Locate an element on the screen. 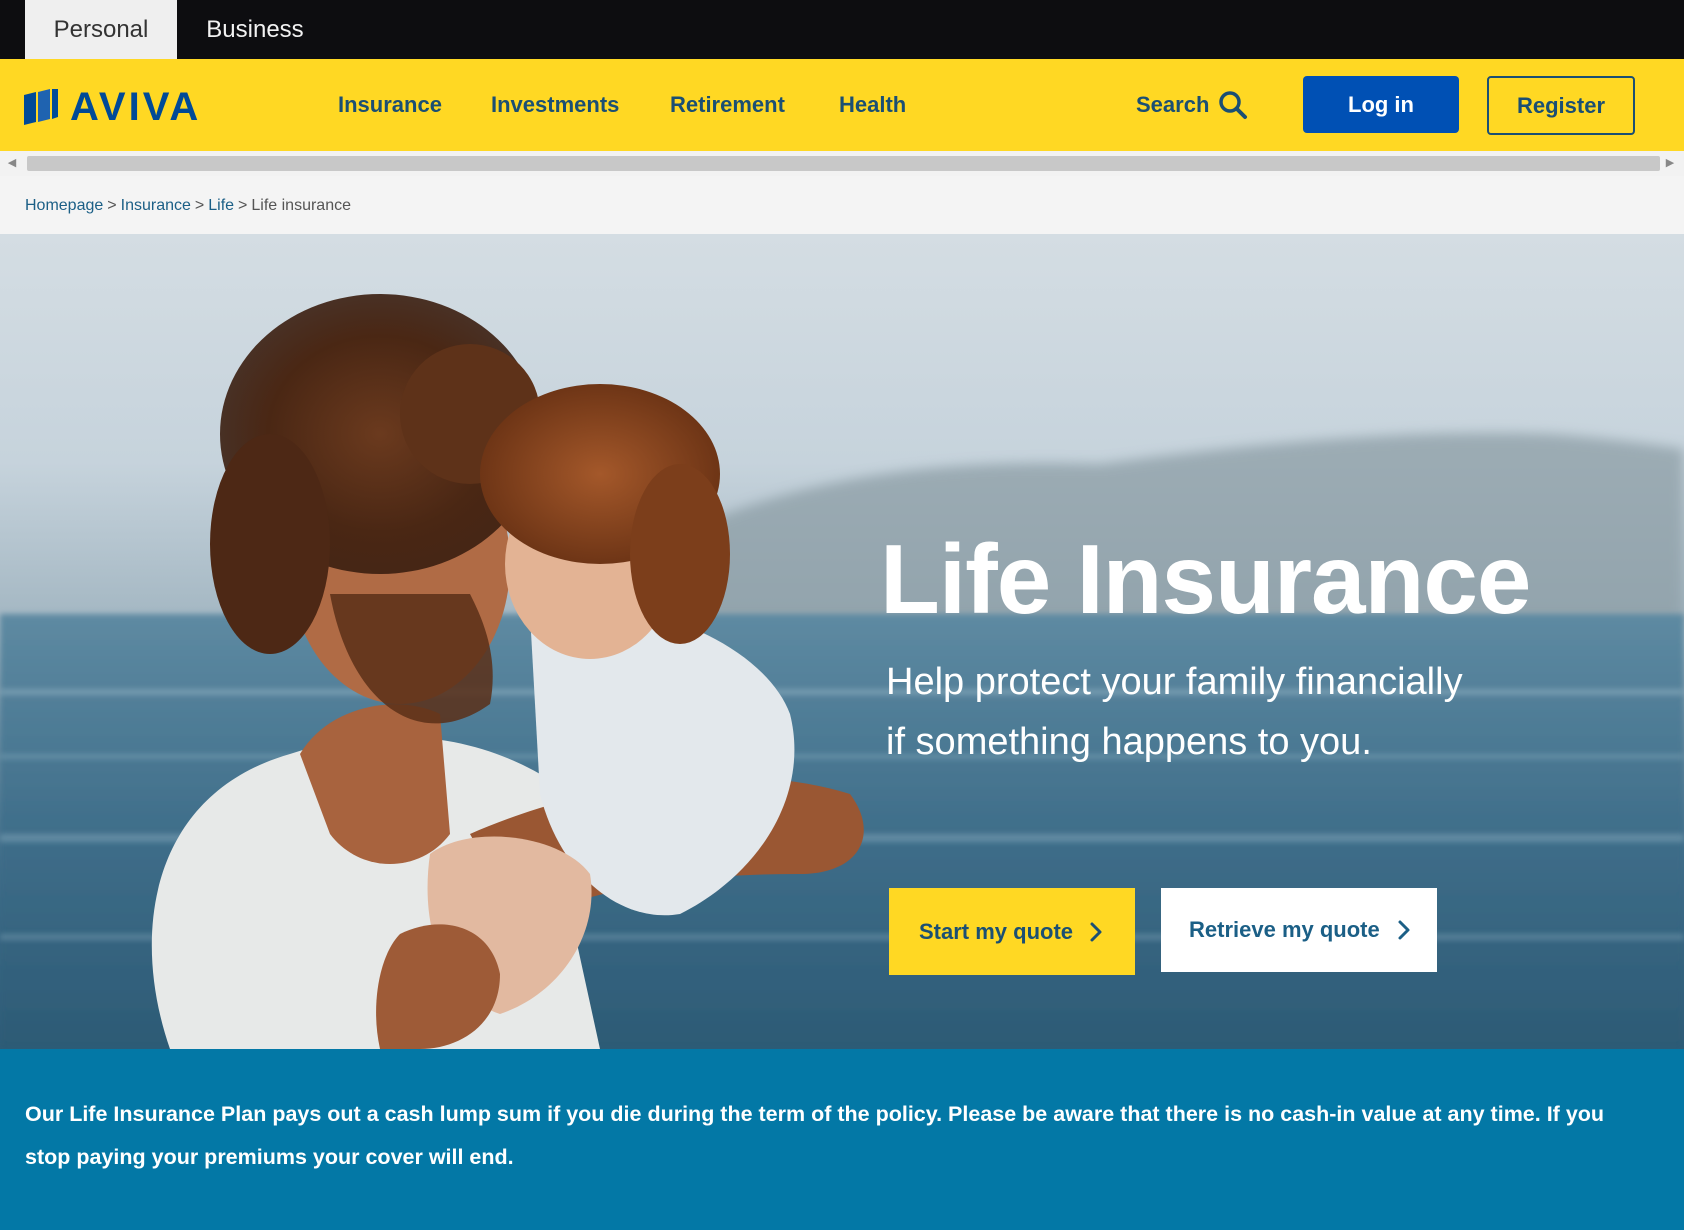 The width and height of the screenshot is (1684, 1230). breadcrumb: Homepage > Insurance > Life > Life insurance is located at coordinates (188, 206).